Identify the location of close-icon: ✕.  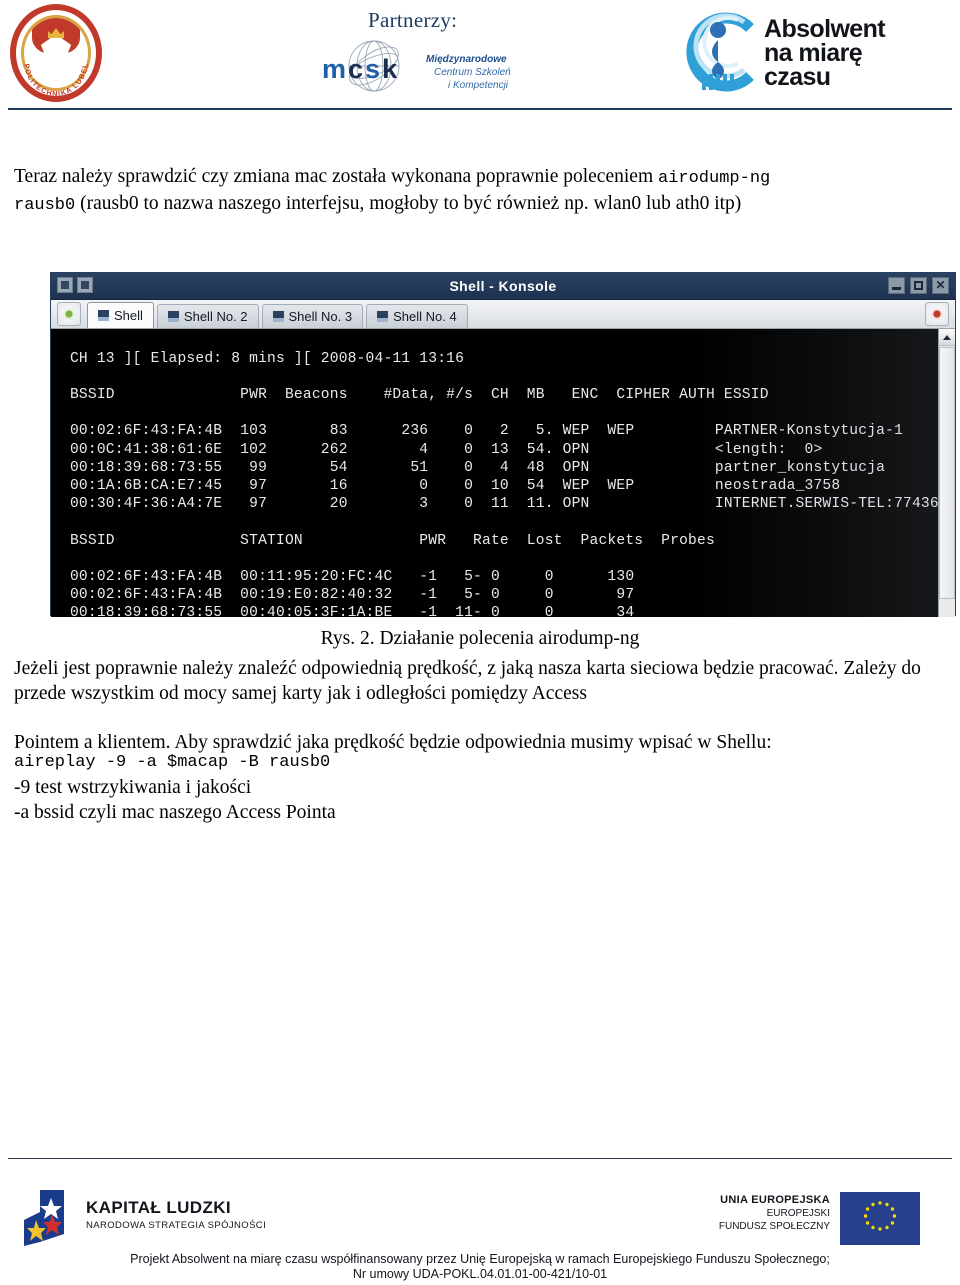
(940, 285).